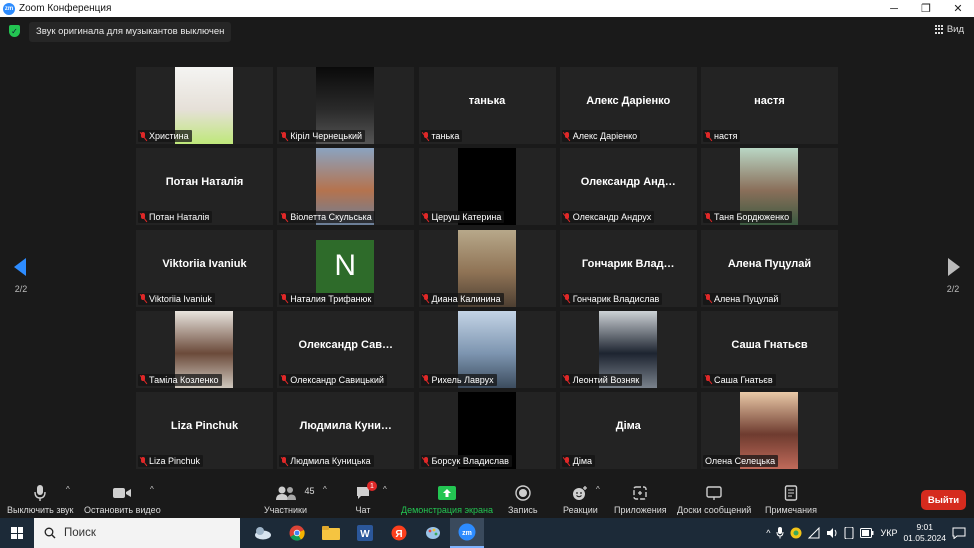  Describe the element at coordinates (769, 263) in the screenshot. I see `participant-display-name: Алена Пуцулай` at that location.